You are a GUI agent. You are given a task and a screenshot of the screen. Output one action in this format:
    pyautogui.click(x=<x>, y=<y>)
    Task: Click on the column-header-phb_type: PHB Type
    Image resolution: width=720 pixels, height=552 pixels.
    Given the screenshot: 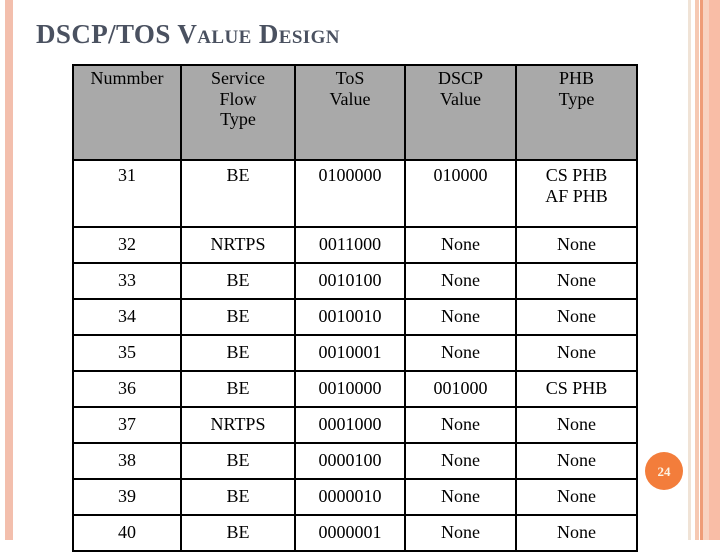 What is the action you would take?
    pyautogui.click(x=576, y=112)
    